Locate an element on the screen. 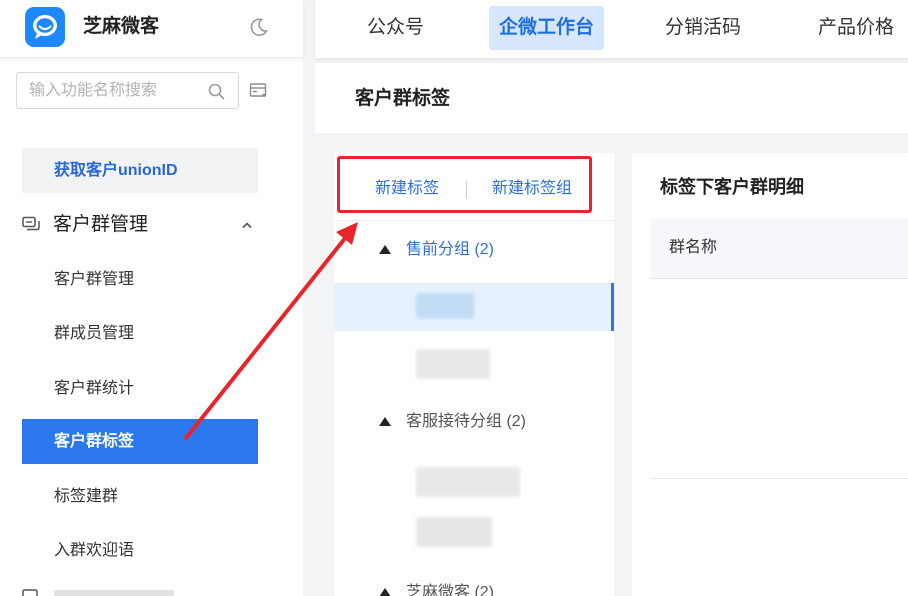 The width and height of the screenshot is (908, 596). tag-group-label: 芝麻微客 (2) is located at coordinates (450, 590).